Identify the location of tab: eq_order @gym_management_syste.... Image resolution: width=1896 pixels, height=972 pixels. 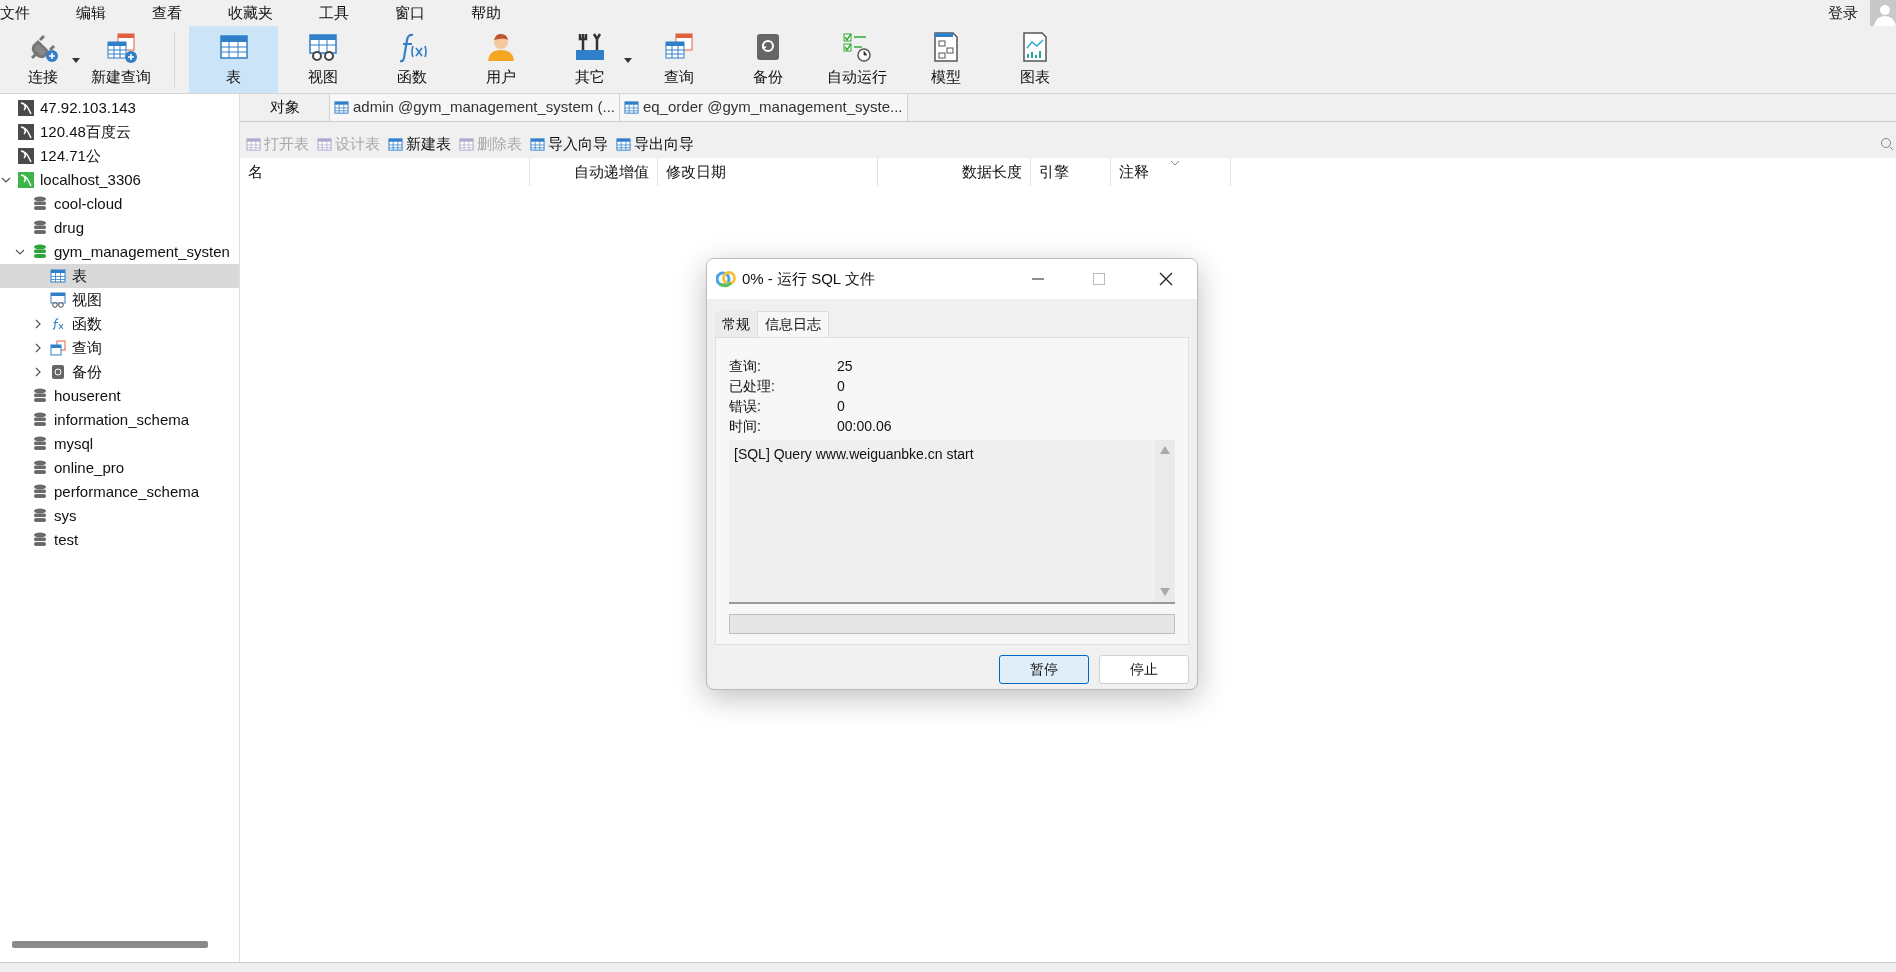
(764, 107).